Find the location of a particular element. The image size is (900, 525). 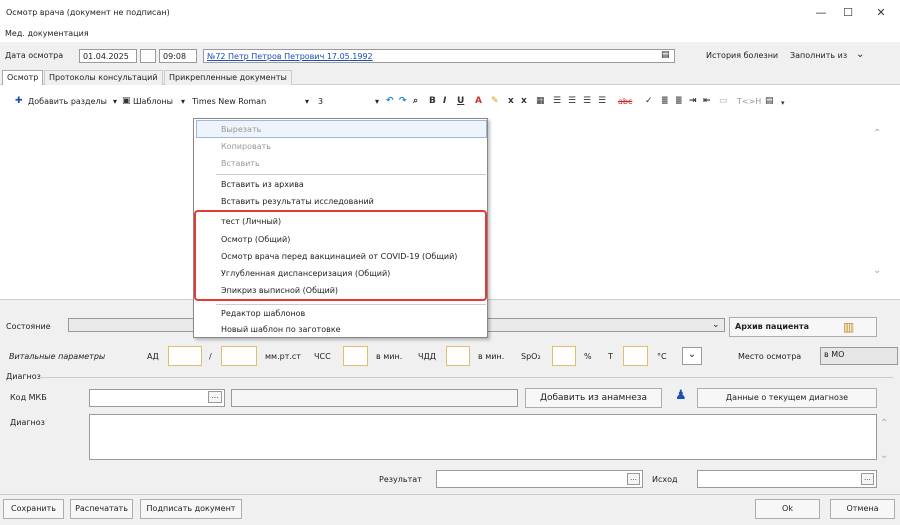

date-field: 01.04.2025 is located at coordinates (108, 56).